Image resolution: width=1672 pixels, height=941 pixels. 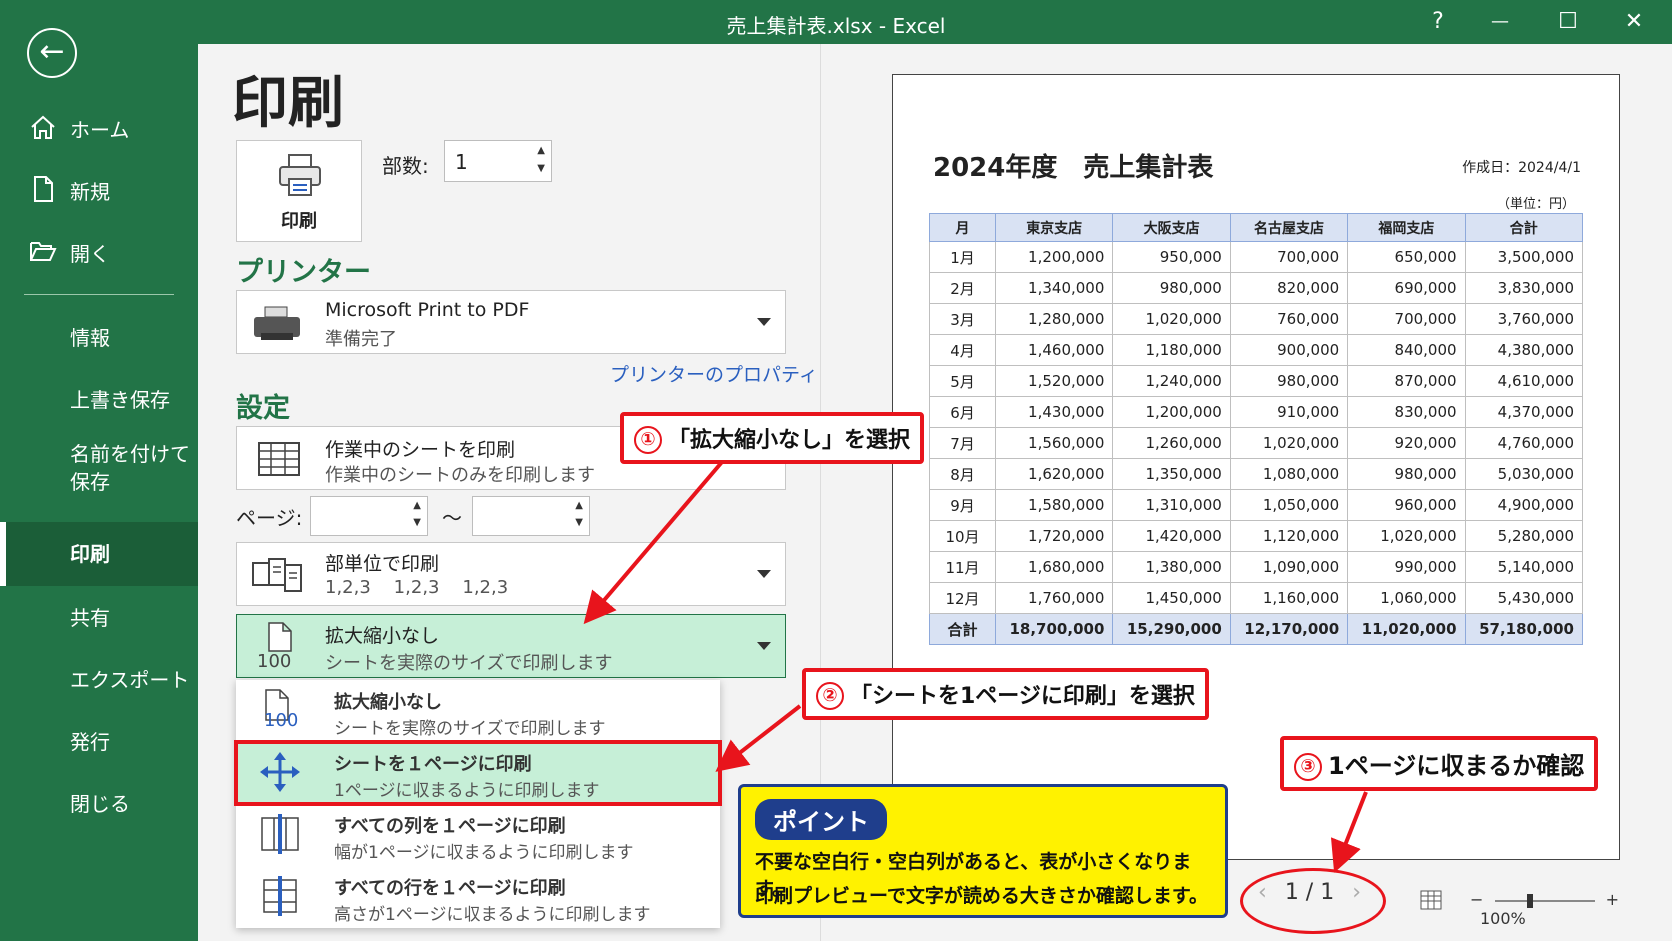 I want to click on zoom-in-button: +, so click(x=1612, y=899).